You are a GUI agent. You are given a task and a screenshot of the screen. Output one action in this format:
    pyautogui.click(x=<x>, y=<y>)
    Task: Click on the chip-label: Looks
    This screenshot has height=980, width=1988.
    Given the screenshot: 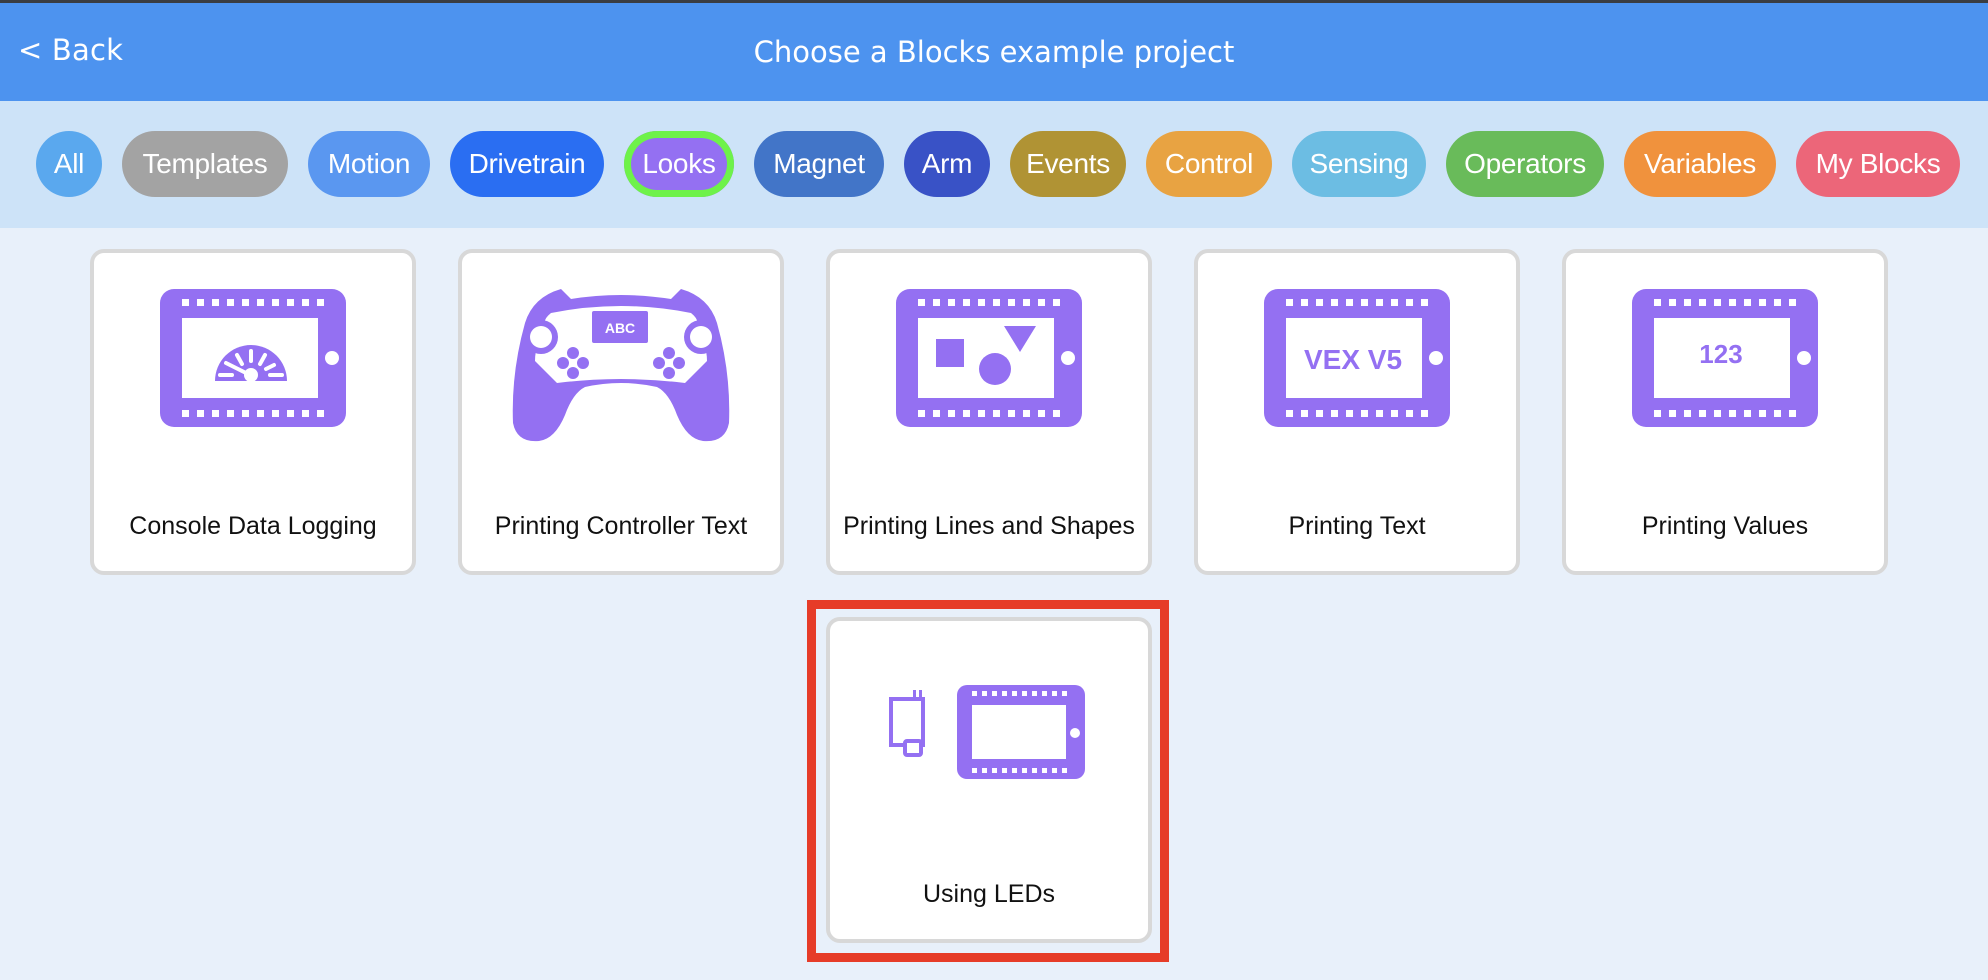 What is the action you would take?
    pyautogui.click(x=679, y=163)
    